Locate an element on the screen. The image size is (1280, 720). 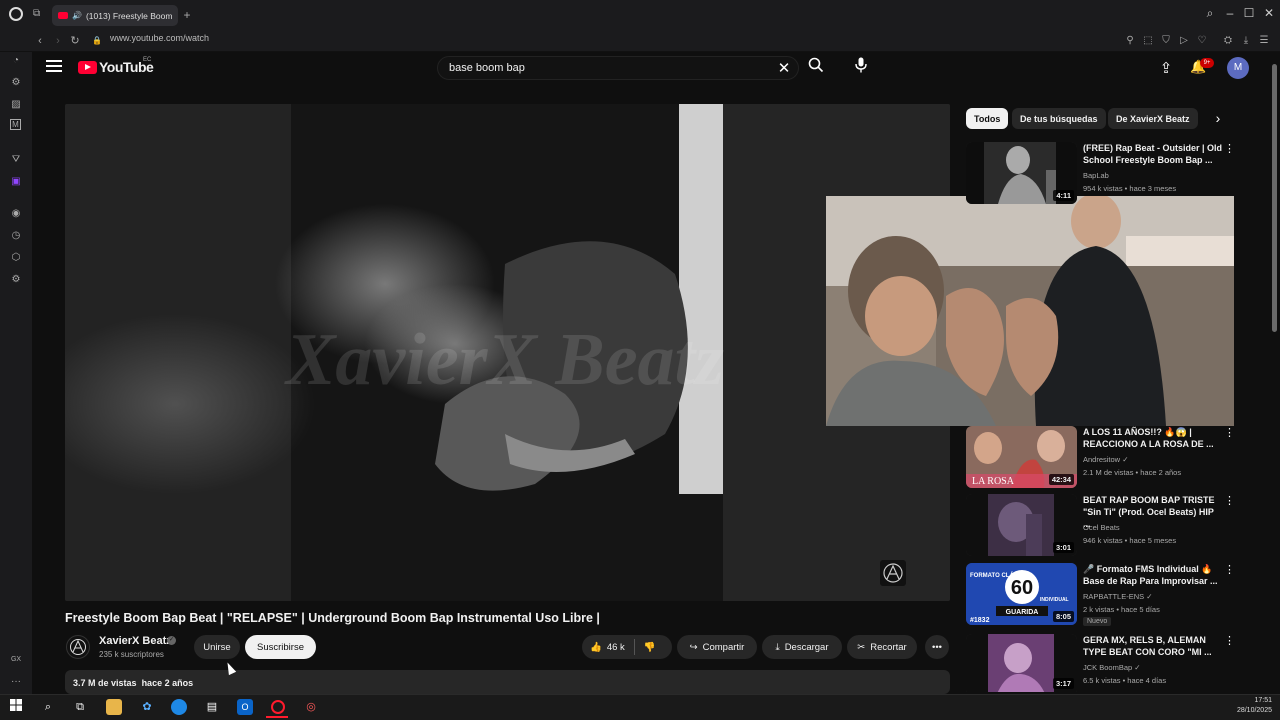
task-view-icon: ⧉ is located at coordinates (80, 707).